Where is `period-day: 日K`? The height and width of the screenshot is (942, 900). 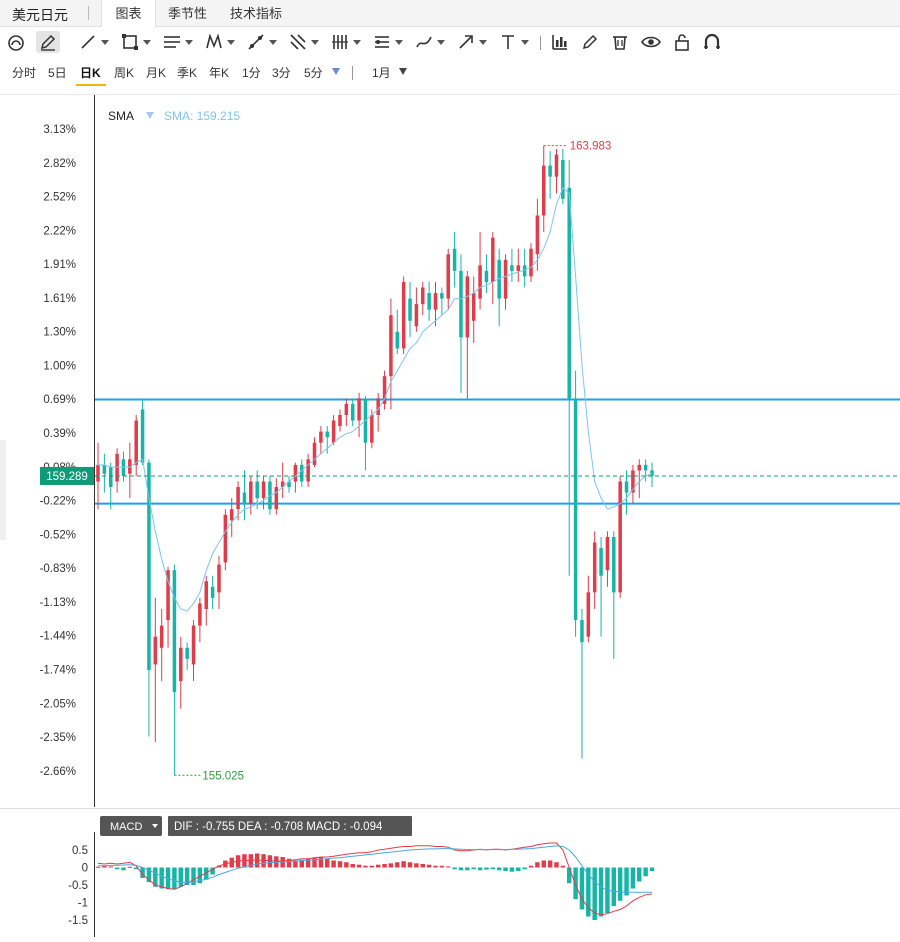 period-day: 日K is located at coordinates (90, 72).